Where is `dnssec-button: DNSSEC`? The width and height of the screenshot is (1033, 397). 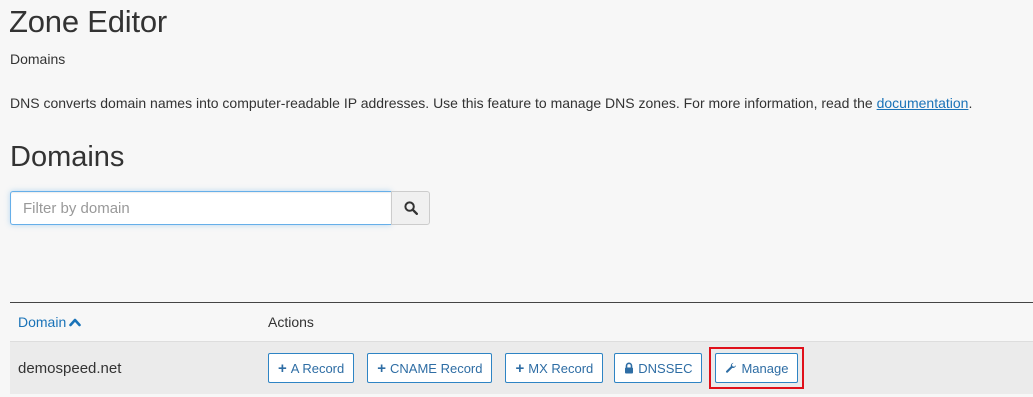
dnssec-button: DNSSEC is located at coordinates (658, 368).